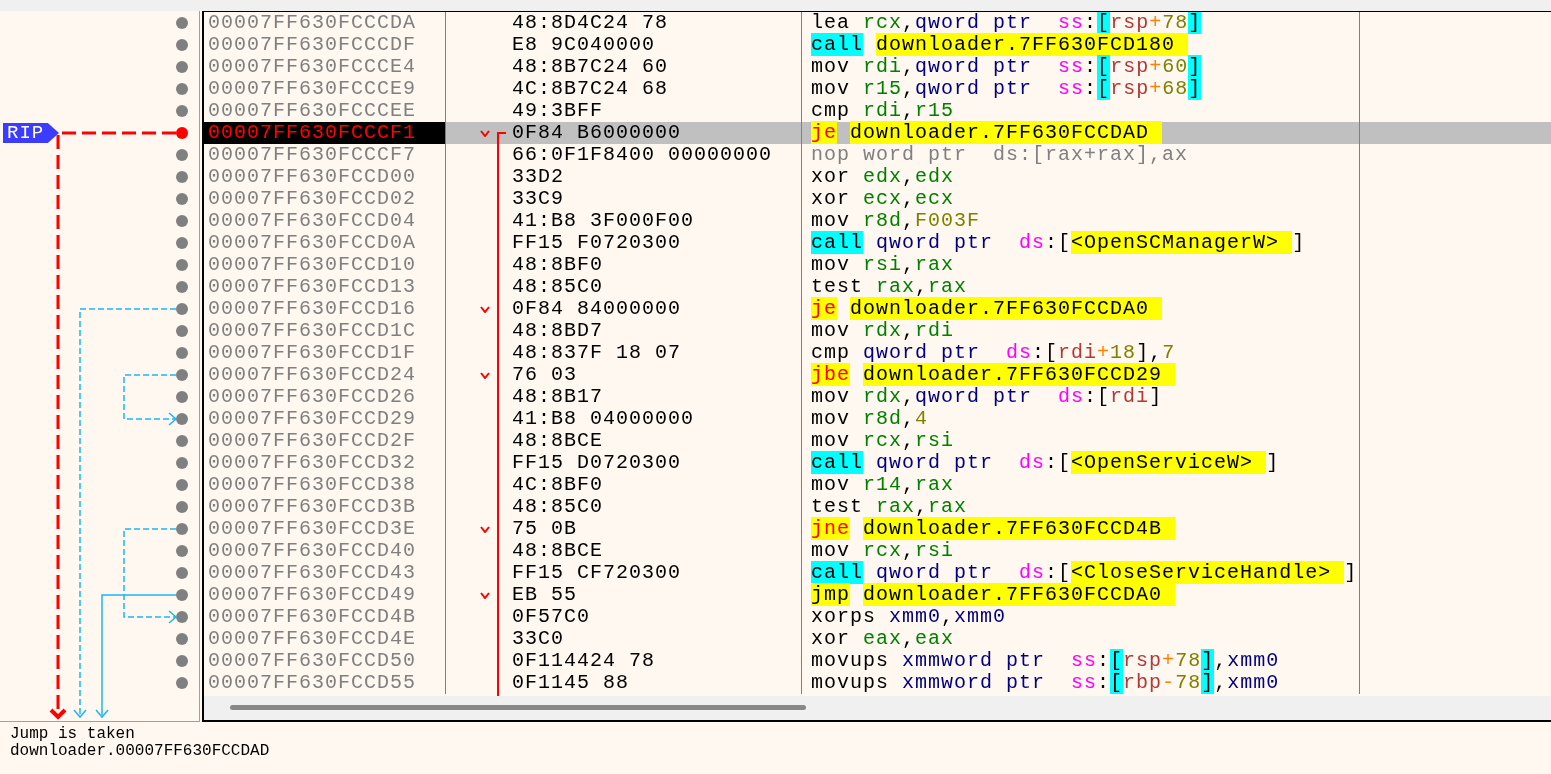  I want to click on instruction-cell: movups xmmword ptr ss:[rsp+78],xmm0, so click(1081, 661).